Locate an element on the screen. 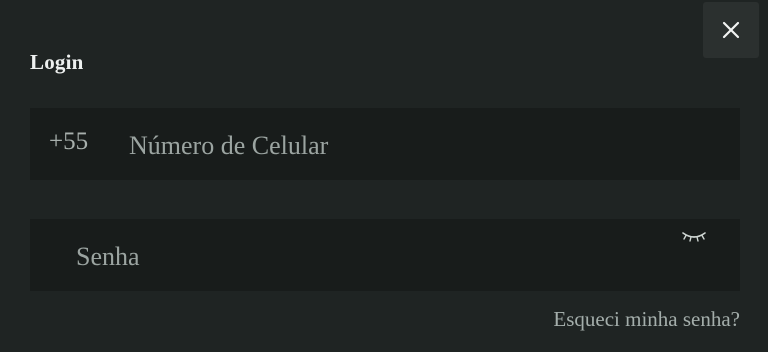 This screenshot has width=768, height=352. eye-closed-icon is located at coordinates (694, 237).